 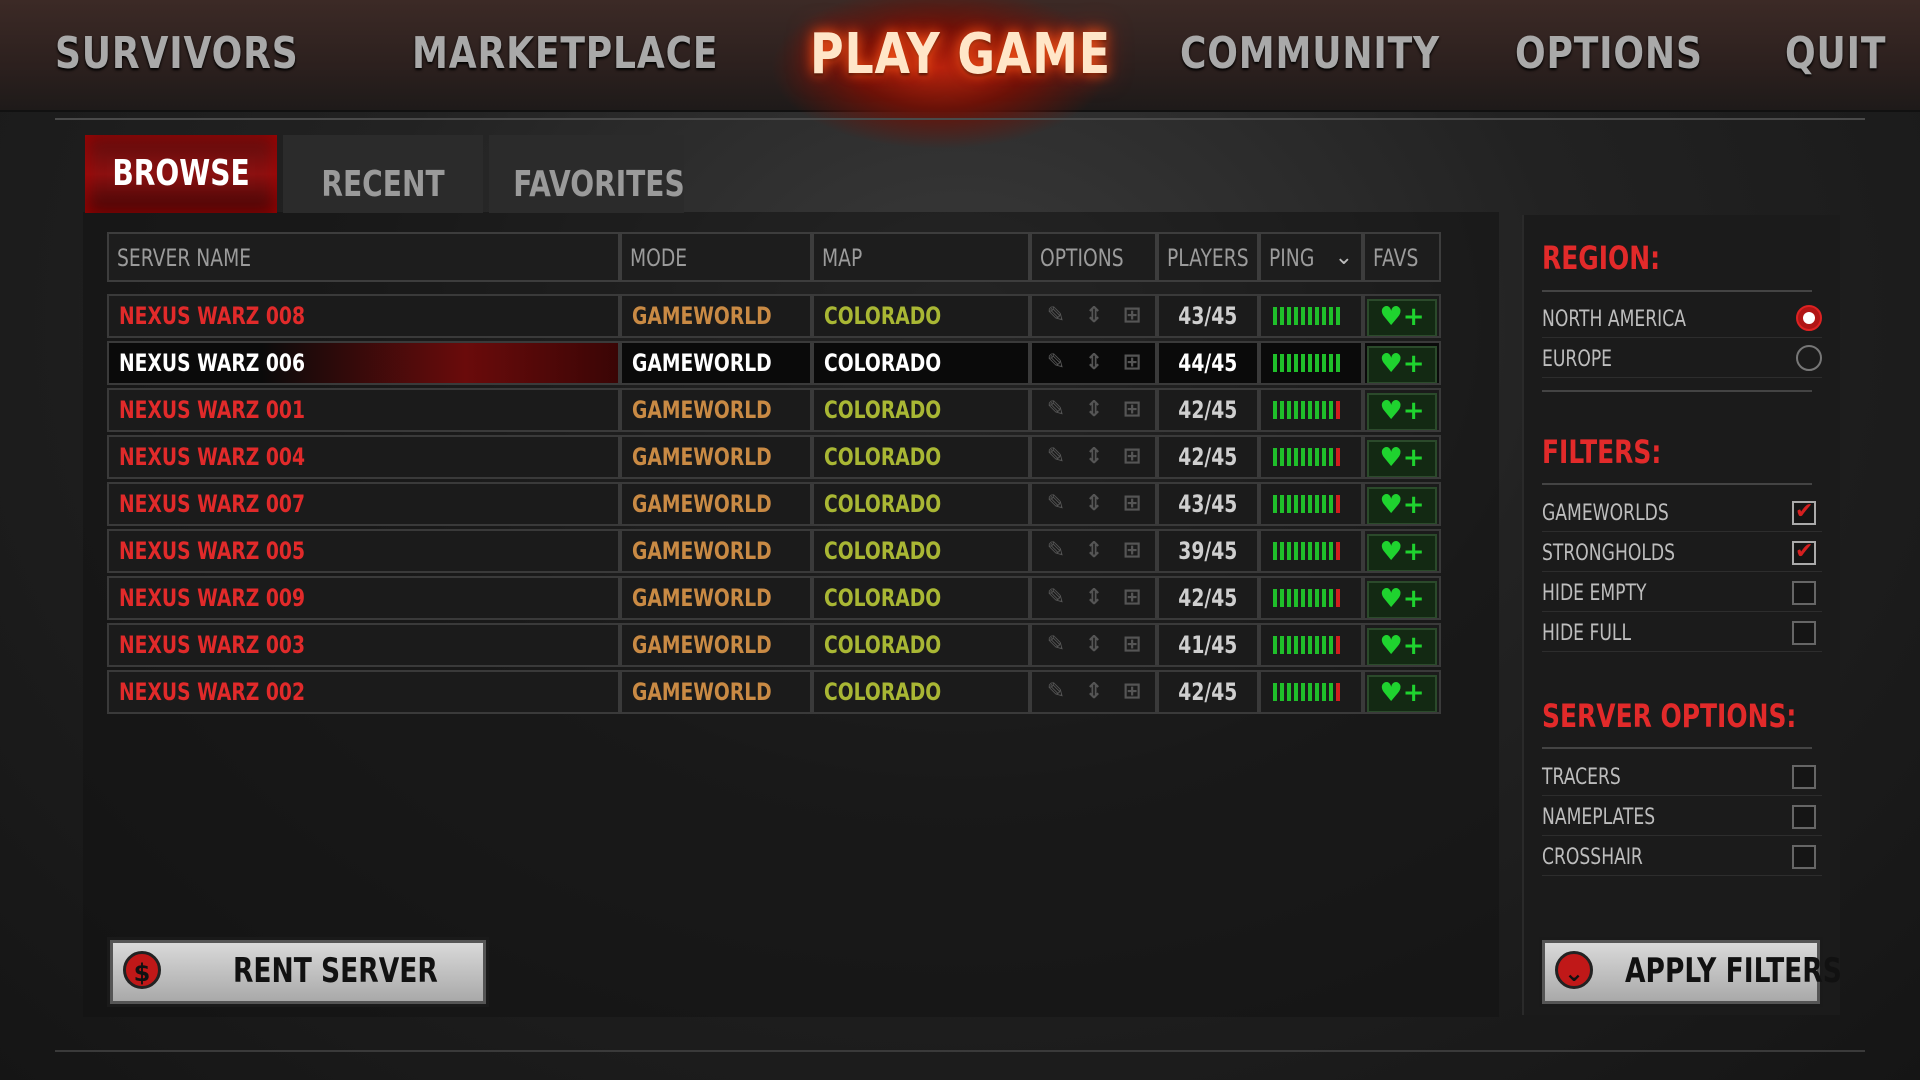 I want to click on radio-north-america, so click(x=1809, y=318).